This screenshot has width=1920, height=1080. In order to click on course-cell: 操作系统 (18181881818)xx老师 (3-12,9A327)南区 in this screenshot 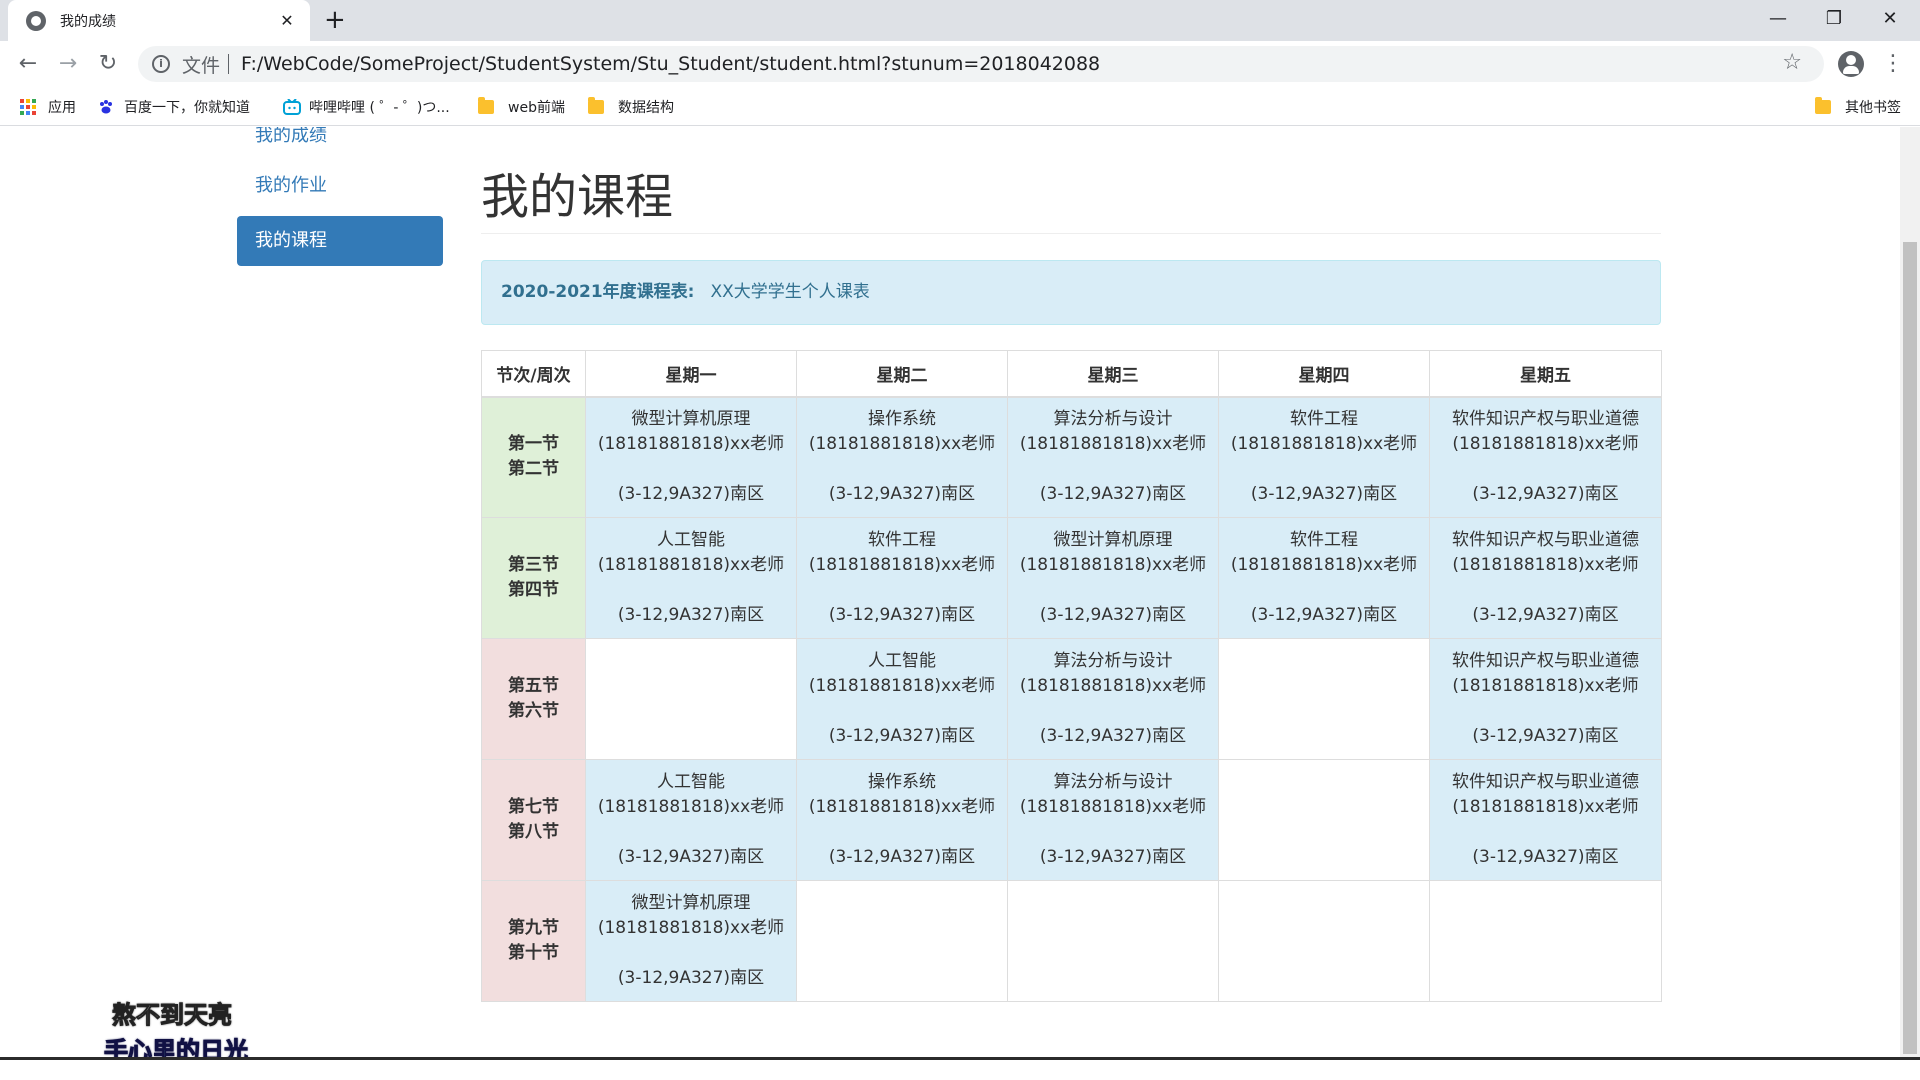, I will do `click(902, 820)`.